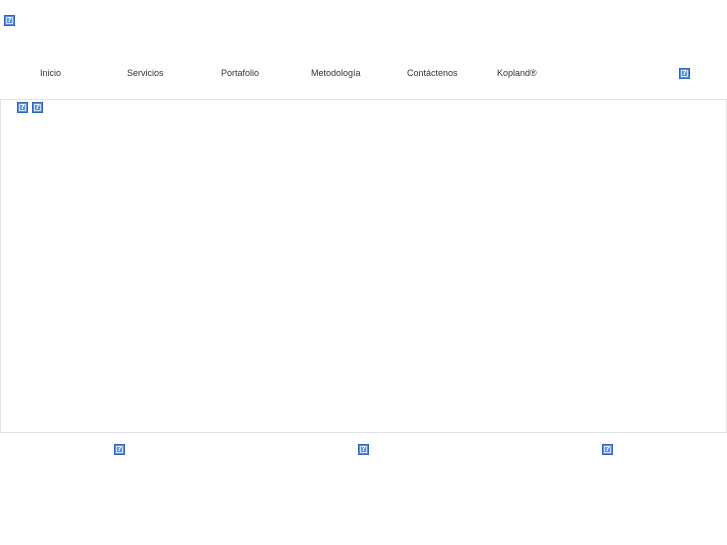 This screenshot has height=545, width=727. I want to click on footer-broken-image-icon-1: ?, so click(119, 449).